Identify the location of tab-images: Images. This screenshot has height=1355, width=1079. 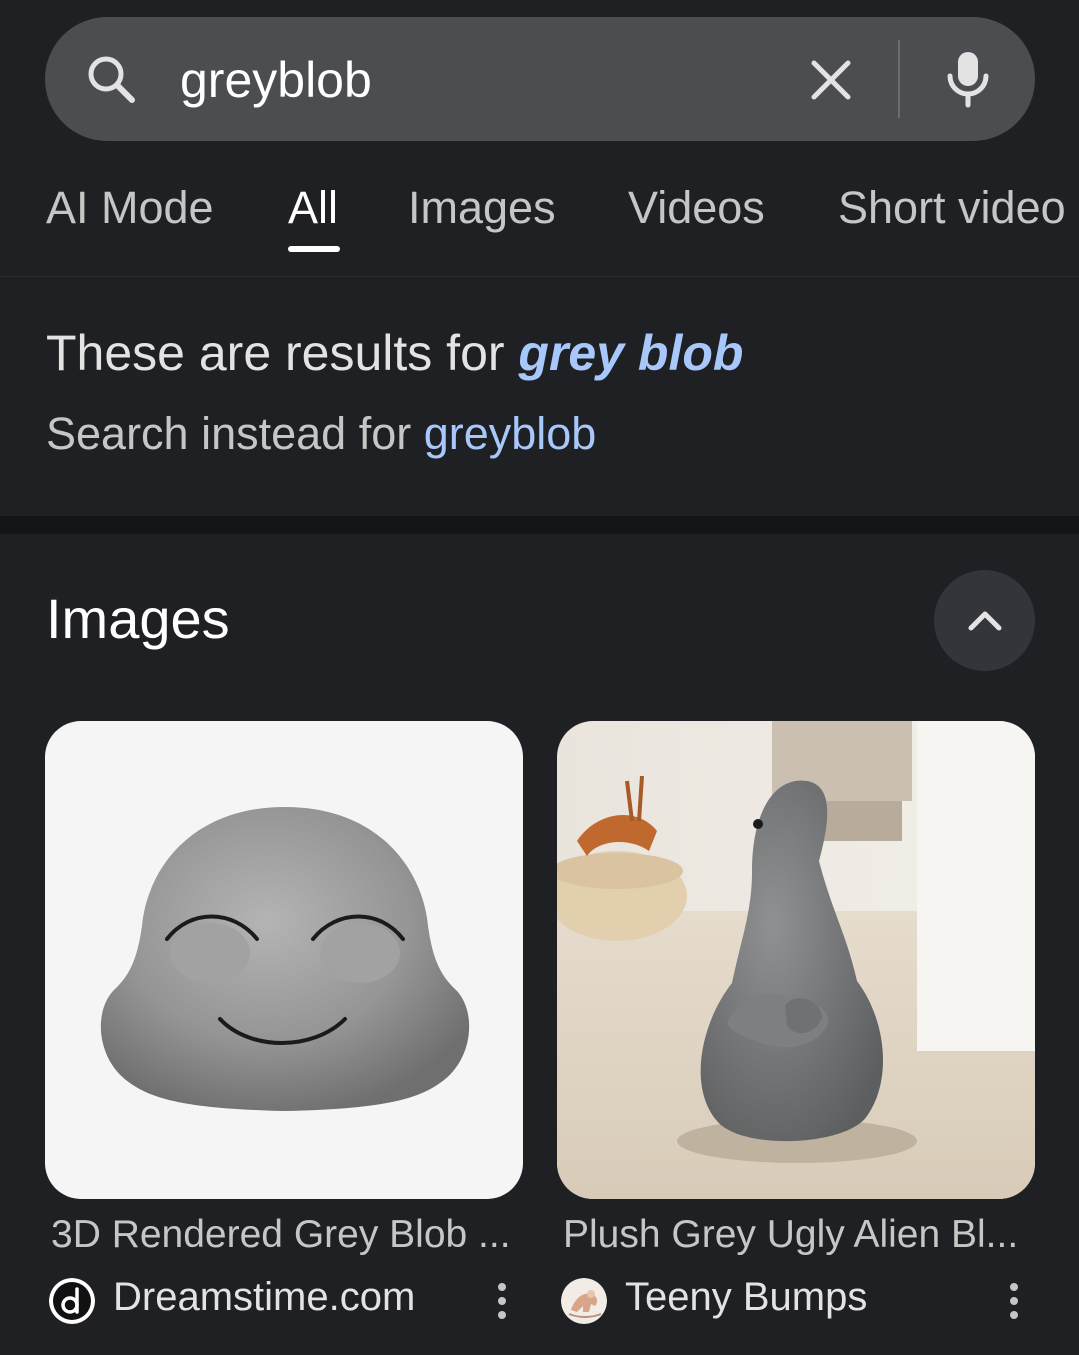
(482, 208).